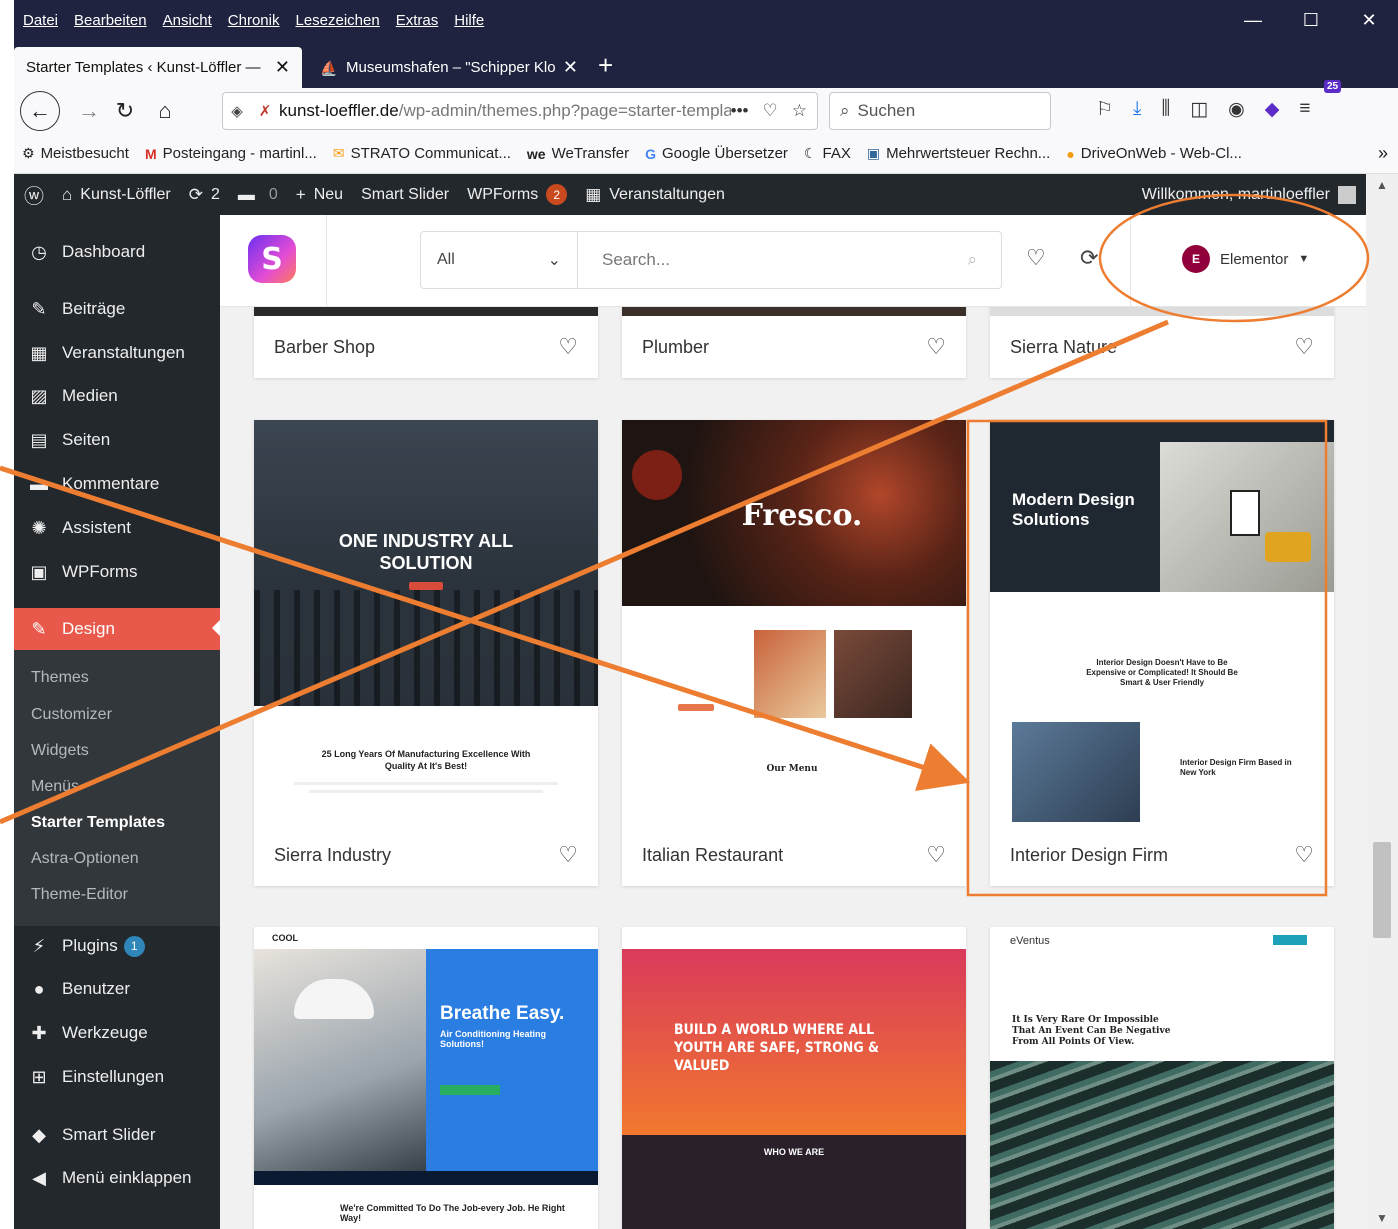 This screenshot has width=1398, height=1229. What do you see at coordinates (1382, 185) in the screenshot?
I see `scroll-up-icon: ▲` at bounding box center [1382, 185].